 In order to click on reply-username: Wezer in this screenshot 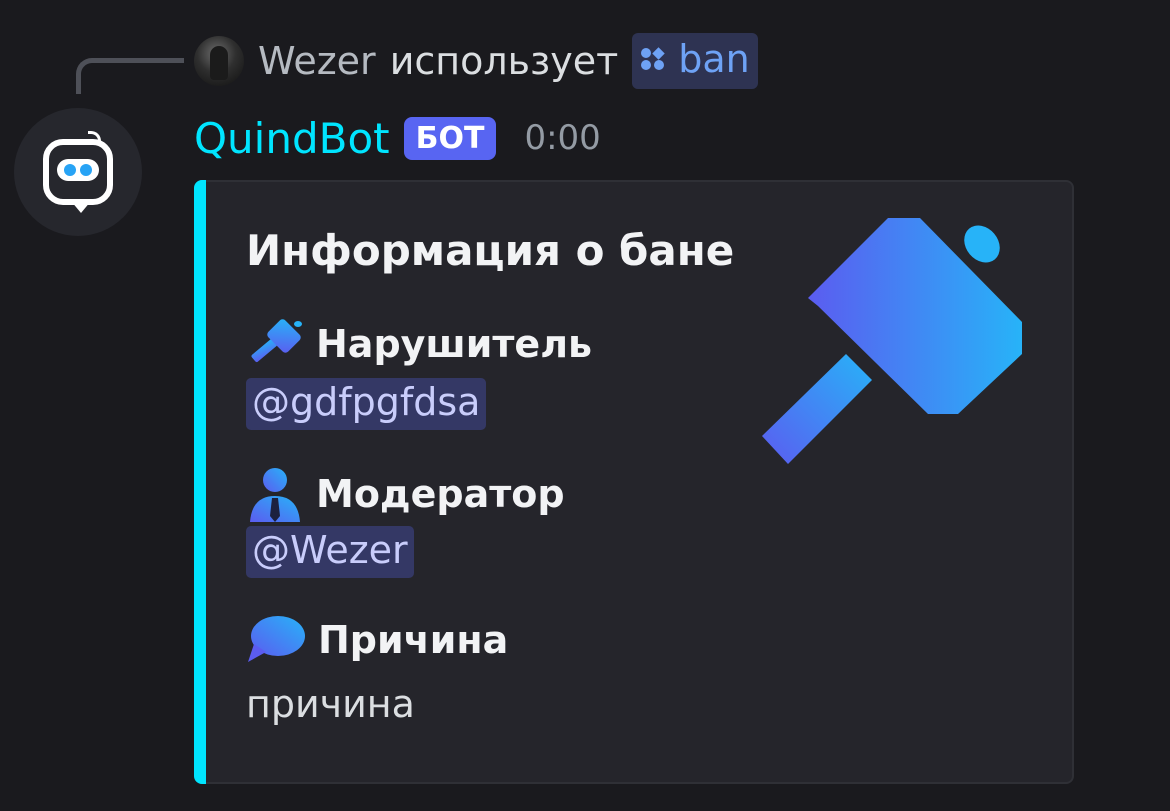, I will do `click(317, 61)`.